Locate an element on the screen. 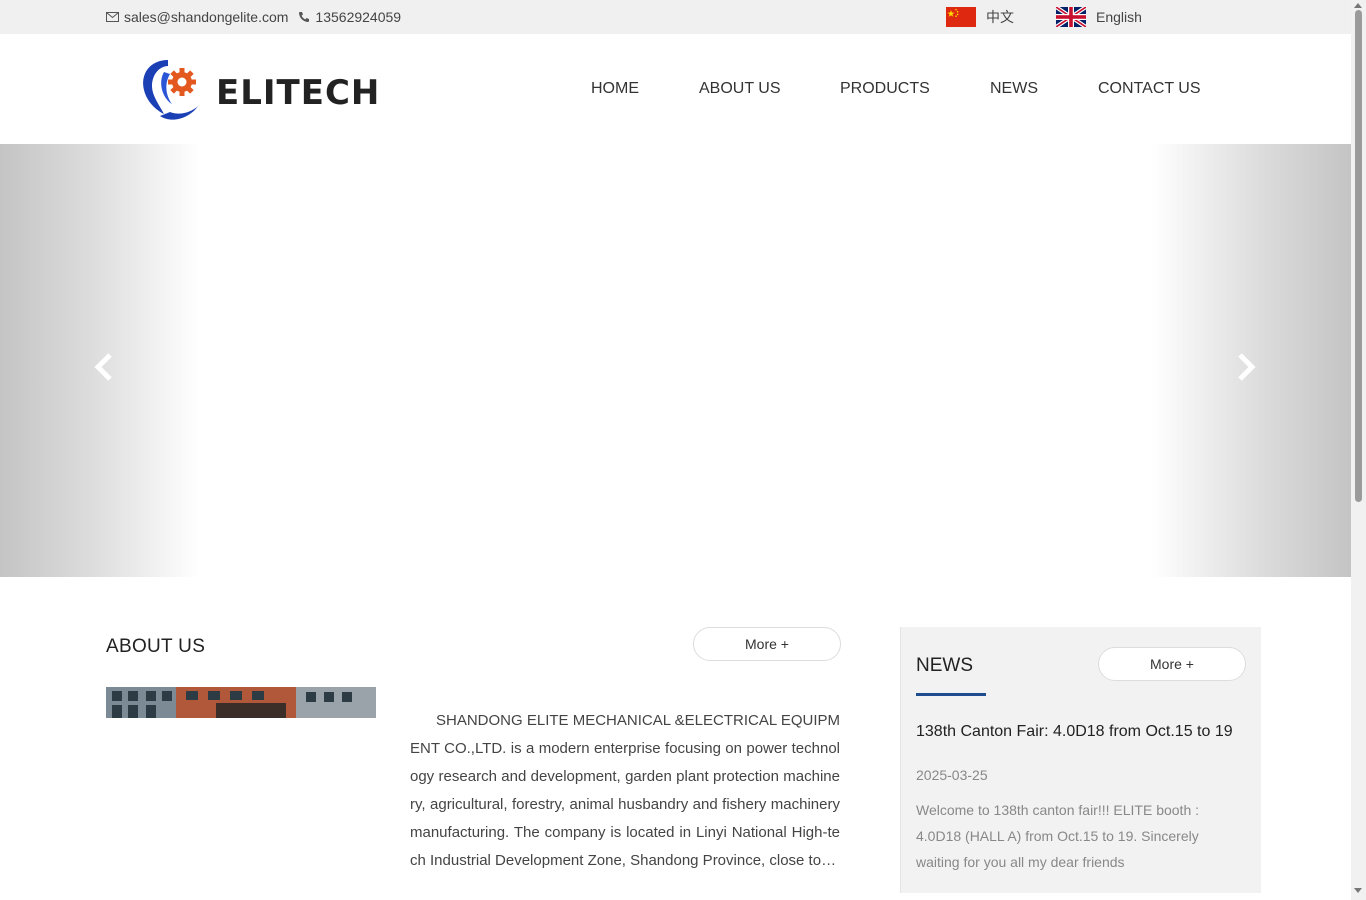 The height and width of the screenshot is (900, 1366). chevron-left-icon is located at coordinates (104, 367).